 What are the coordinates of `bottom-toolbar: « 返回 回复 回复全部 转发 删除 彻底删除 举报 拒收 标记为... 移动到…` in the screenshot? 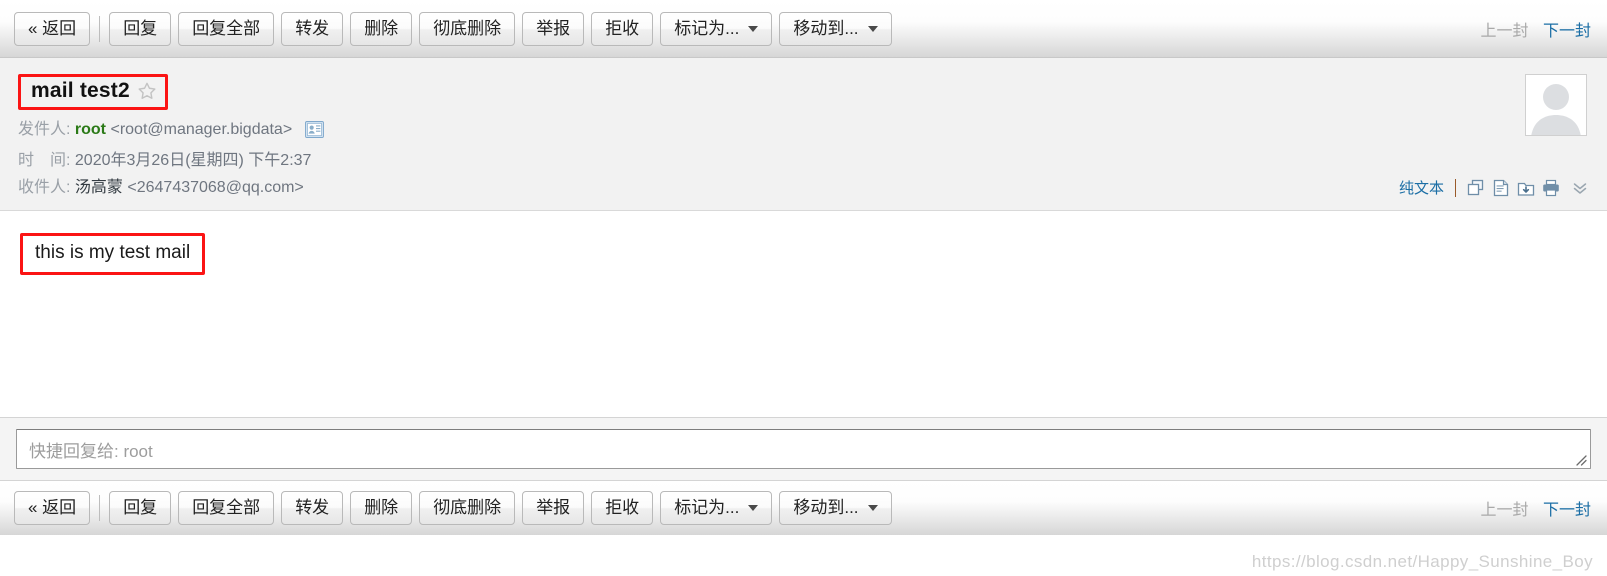 It's located at (803, 507).